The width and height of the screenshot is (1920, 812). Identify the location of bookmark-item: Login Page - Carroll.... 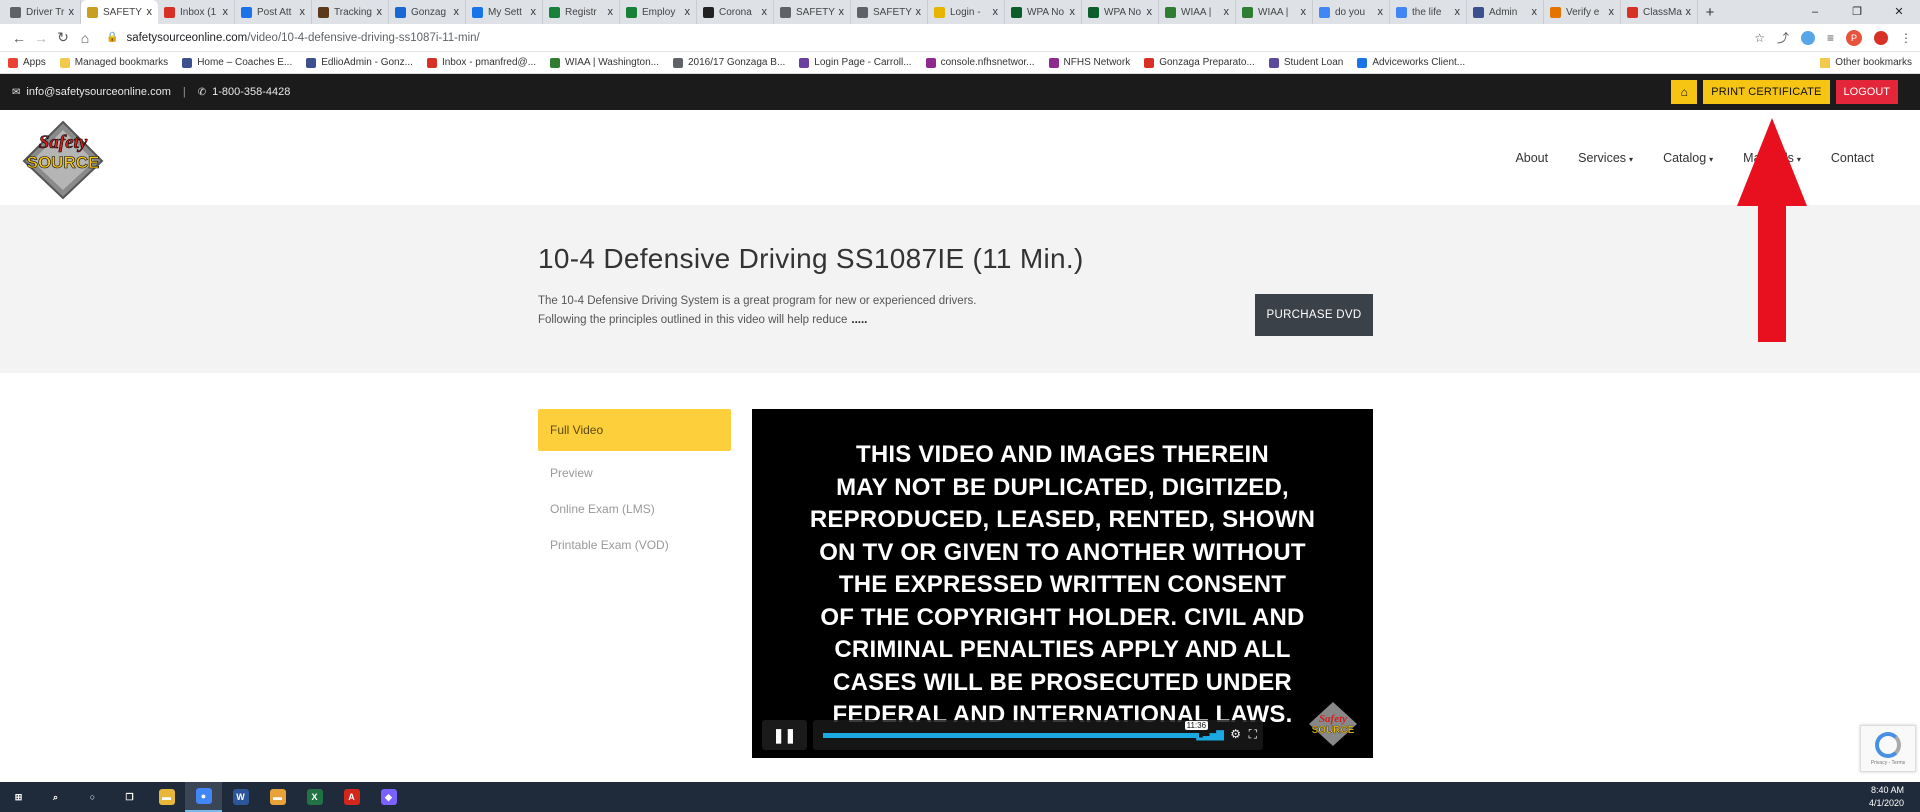
(855, 62).